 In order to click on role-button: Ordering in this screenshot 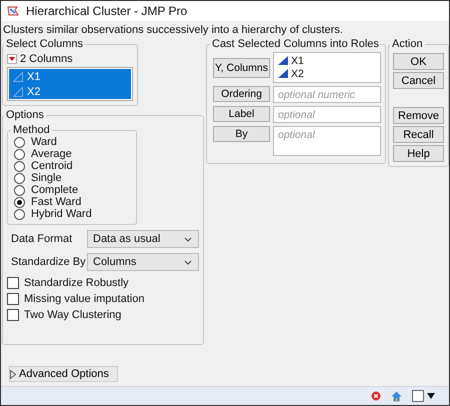, I will do `click(241, 94)`.